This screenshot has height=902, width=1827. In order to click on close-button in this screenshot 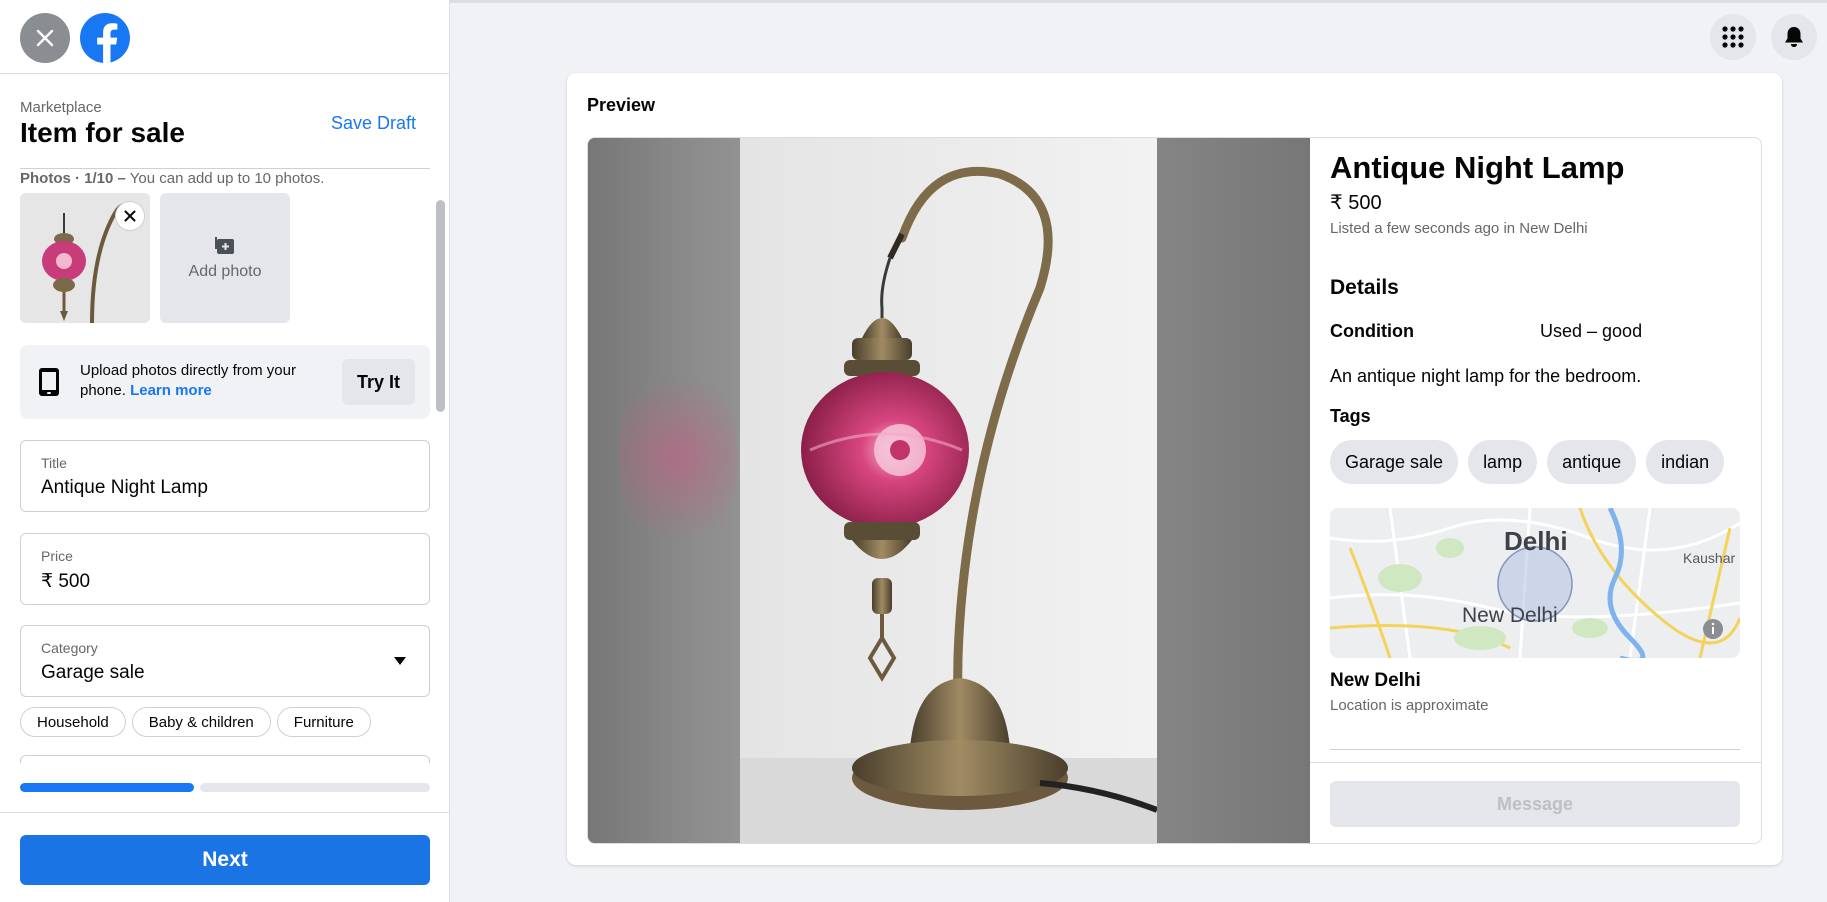, I will do `click(45, 38)`.